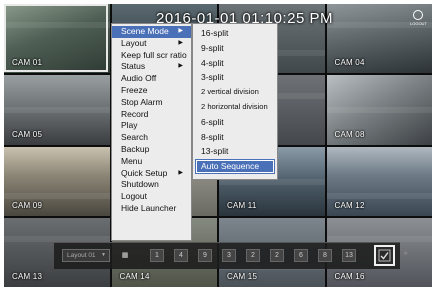 This screenshot has width=437, height=292. I want to click on submenu-item: 3-split, so click(235, 77).